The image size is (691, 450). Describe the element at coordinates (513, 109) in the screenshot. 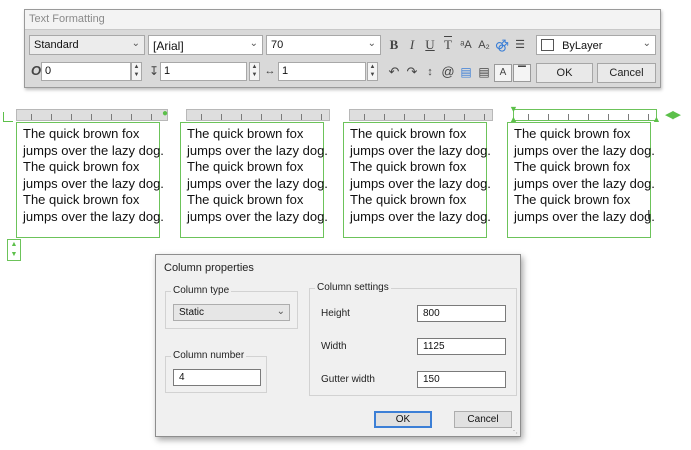

I see `first-line-indent-icon: ▼` at that location.